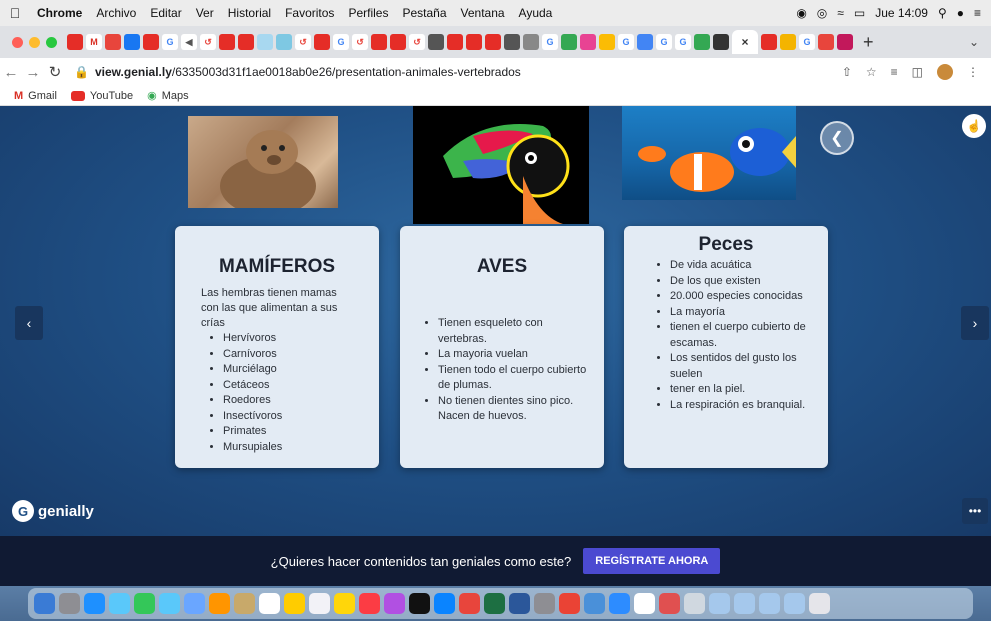 This screenshot has height=621, width=991. Describe the element at coordinates (917, 72) in the screenshot. I see `side-panel-icon: ◫` at that location.